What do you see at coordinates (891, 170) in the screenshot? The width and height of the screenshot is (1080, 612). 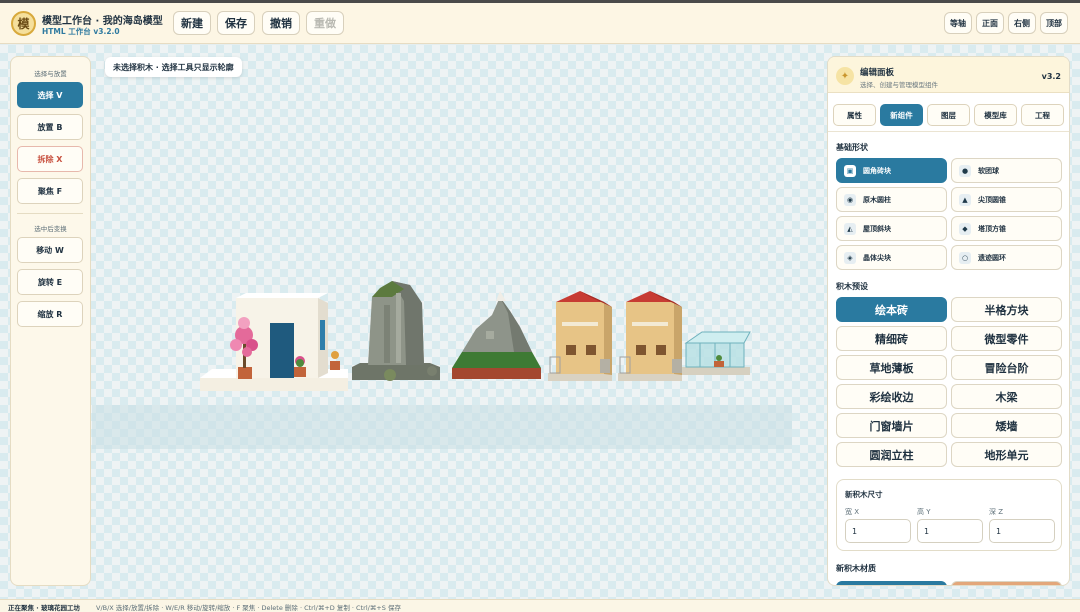 I see `shape-rounded-cube: ▣ 圆角砖块` at bounding box center [891, 170].